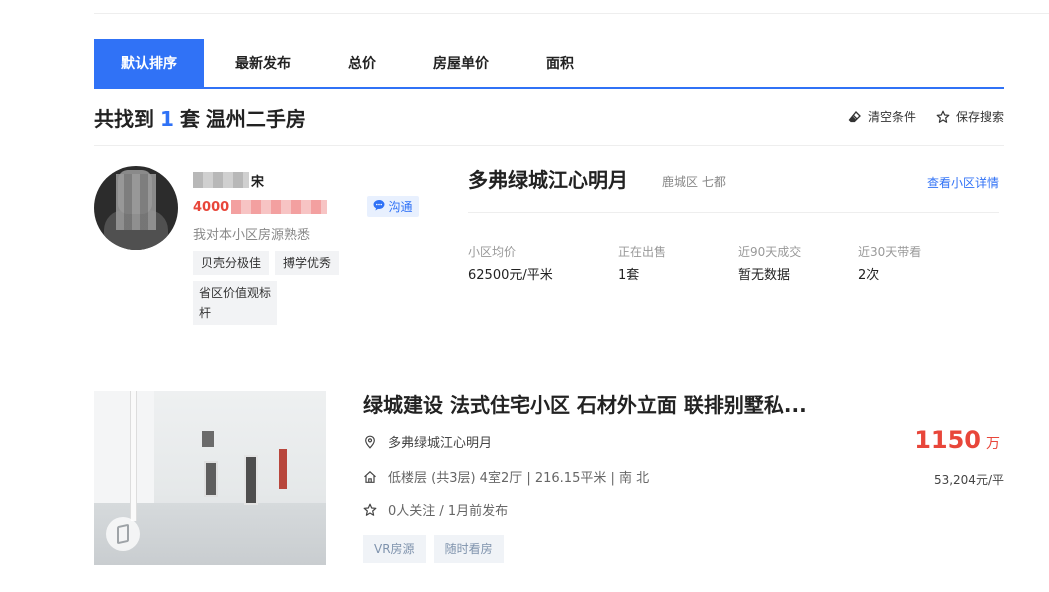 The width and height of the screenshot is (1049, 592). I want to click on listing-community-name: 多弗绿城江心明月, so click(440, 443).